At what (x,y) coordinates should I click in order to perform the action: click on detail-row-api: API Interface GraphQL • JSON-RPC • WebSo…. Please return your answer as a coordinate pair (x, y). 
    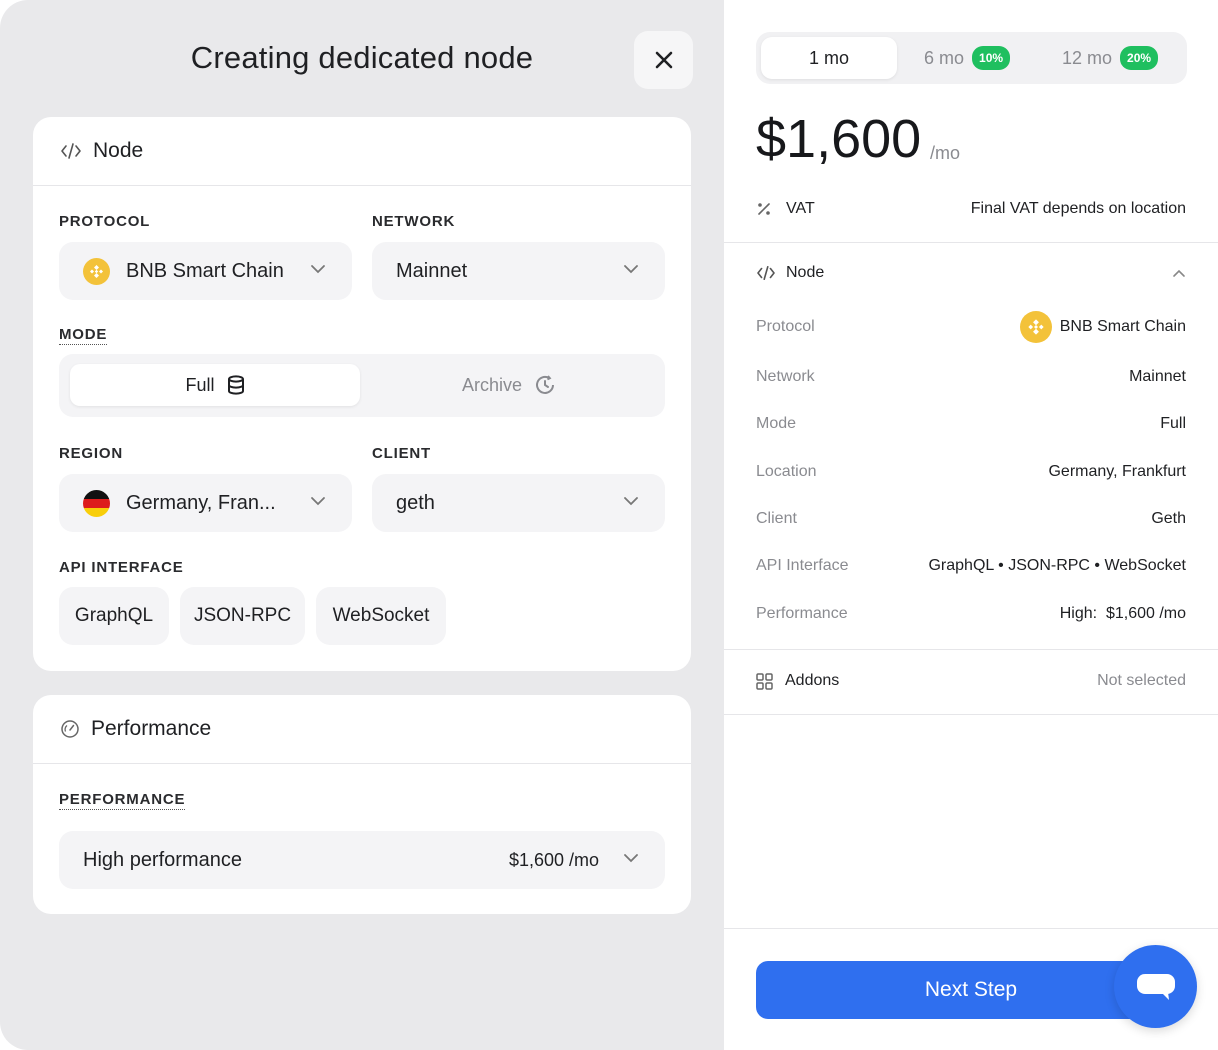
    Looking at the image, I should click on (971, 565).